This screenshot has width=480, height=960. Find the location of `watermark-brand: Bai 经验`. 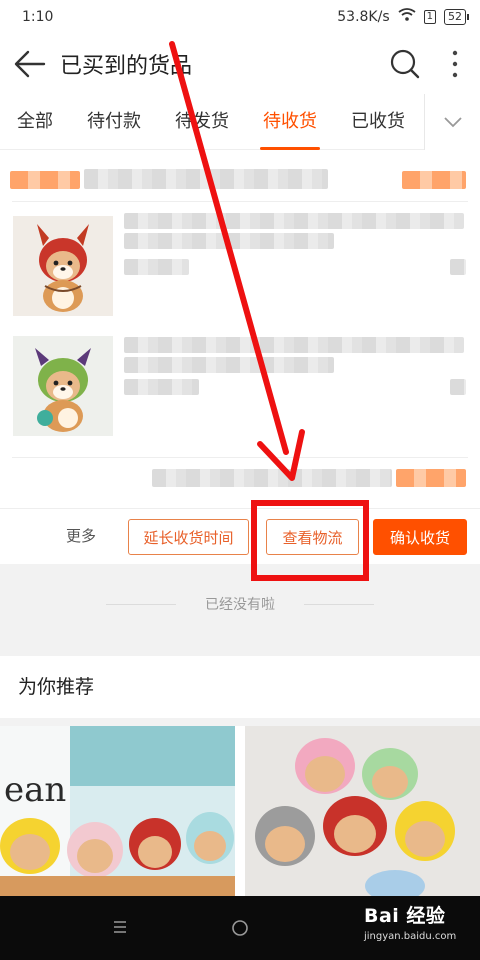

watermark-brand: Bai 经验 is located at coordinates (405, 916).